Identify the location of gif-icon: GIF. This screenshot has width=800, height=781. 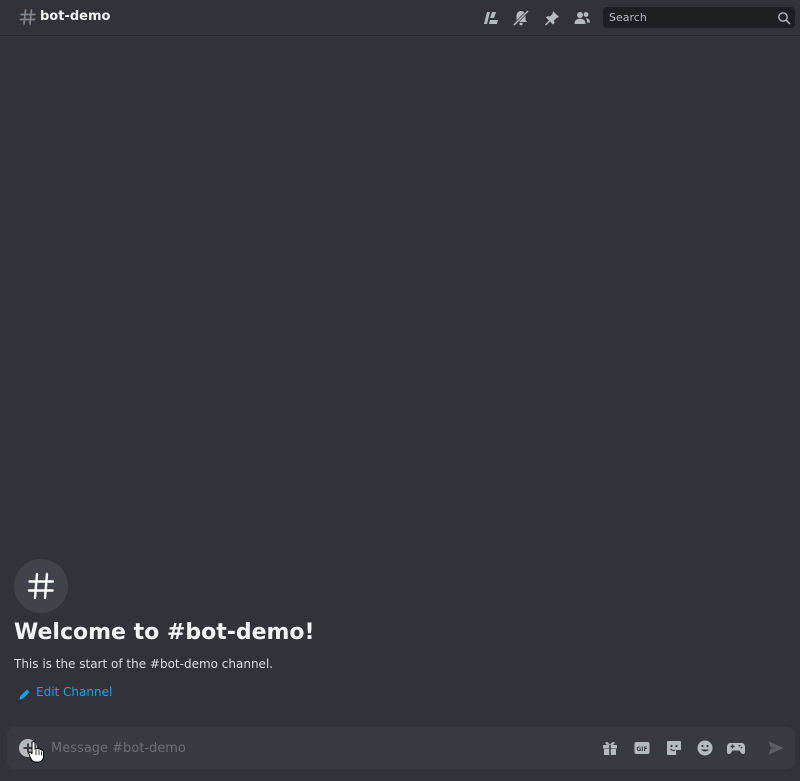
(642, 748).